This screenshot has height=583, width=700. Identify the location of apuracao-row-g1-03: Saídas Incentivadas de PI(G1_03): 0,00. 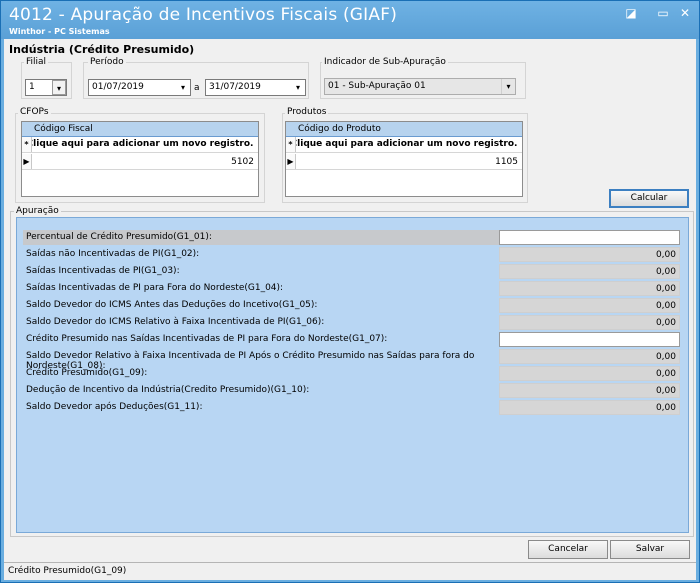
(351, 271).